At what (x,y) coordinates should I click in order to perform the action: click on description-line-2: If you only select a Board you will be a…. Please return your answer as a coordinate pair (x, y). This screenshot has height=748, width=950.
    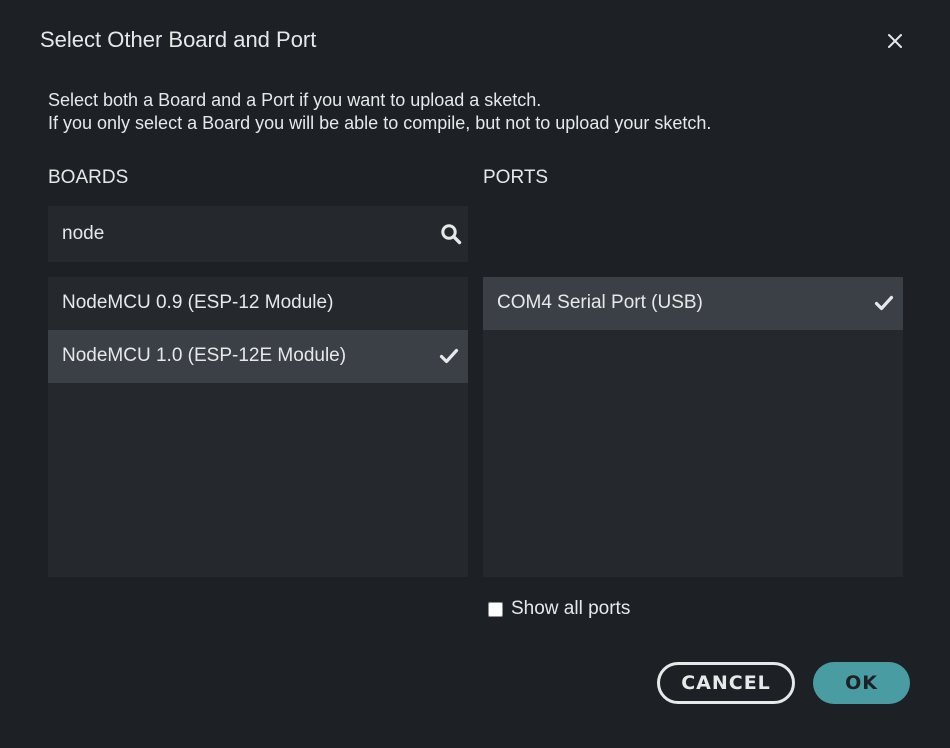
    Looking at the image, I should click on (380, 123).